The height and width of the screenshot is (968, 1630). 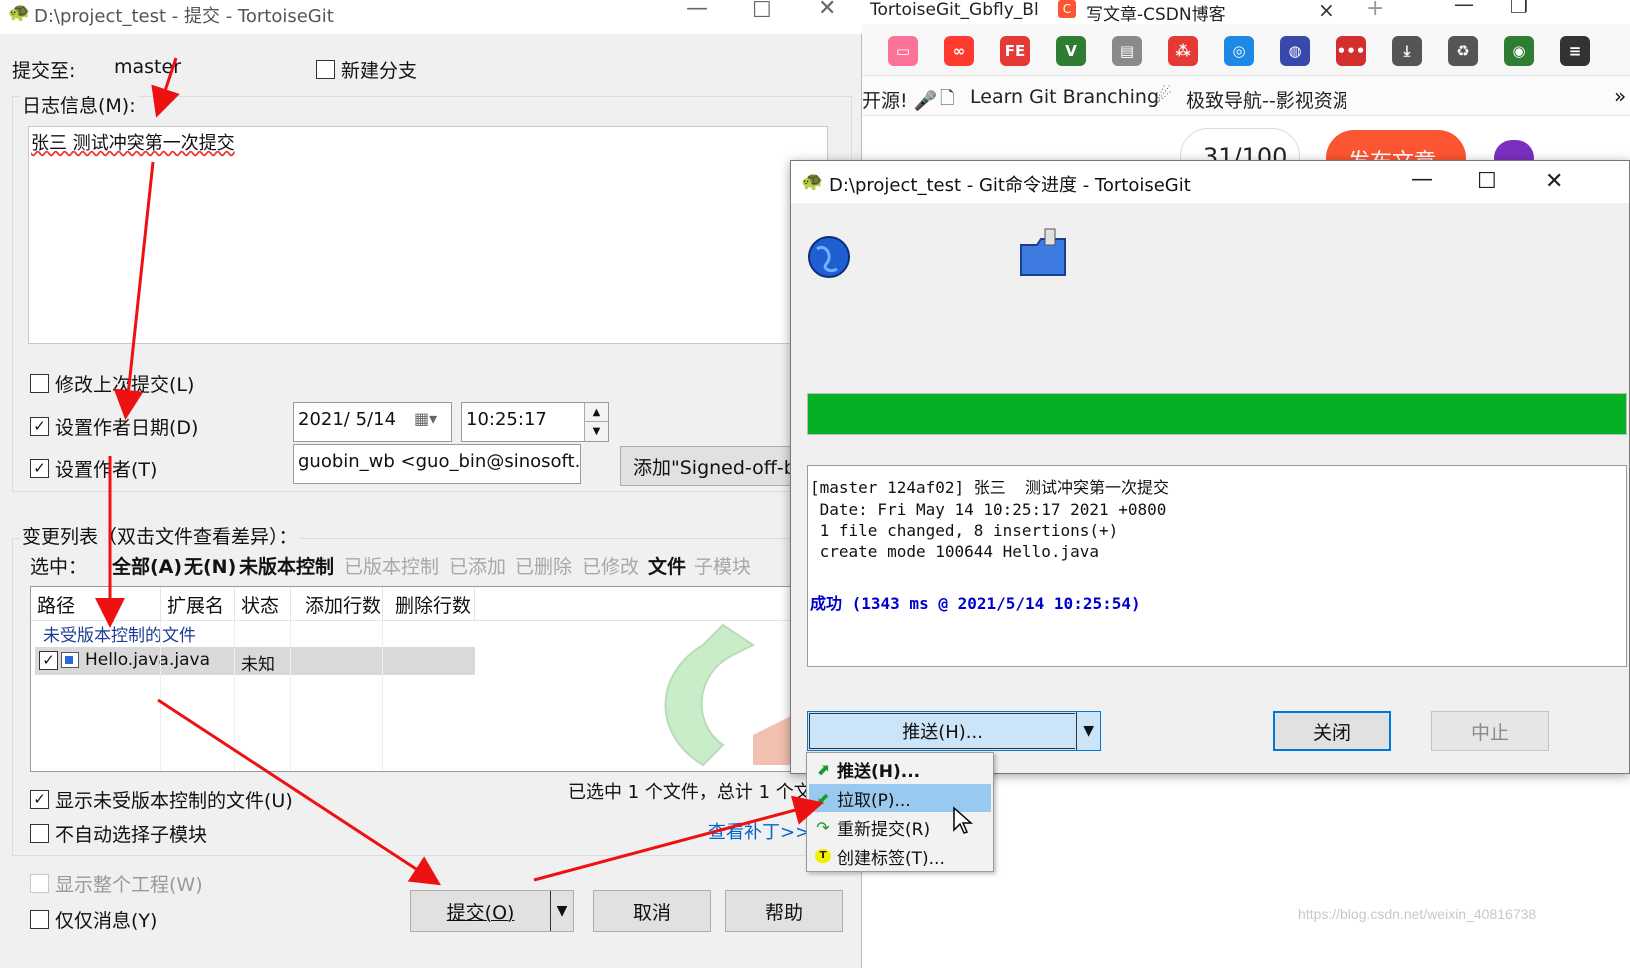 I want to click on no-auto-submodule-label: 不自动选择子模块, so click(x=131, y=835).